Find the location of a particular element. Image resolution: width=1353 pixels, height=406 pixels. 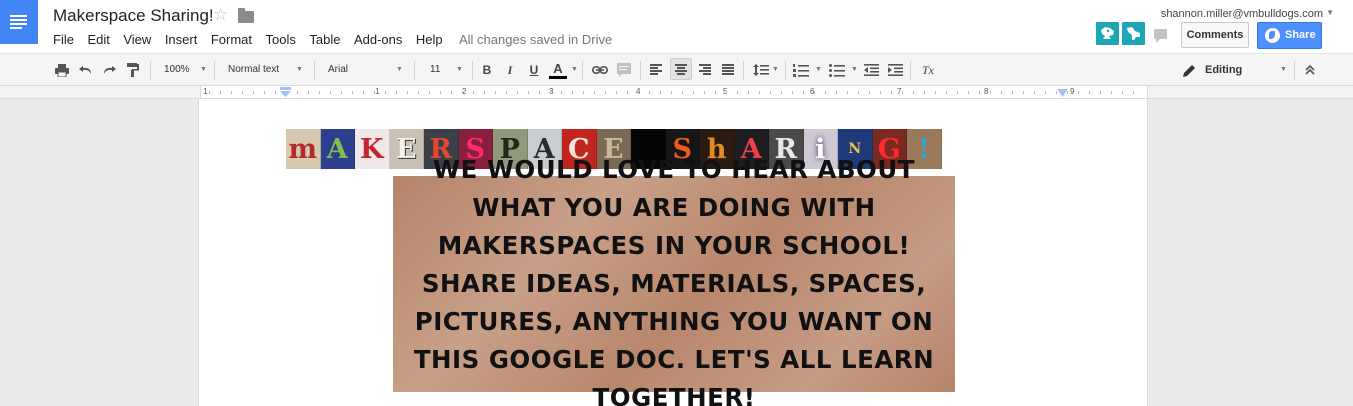

increase-indent-icon is located at coordinates (895, 70).